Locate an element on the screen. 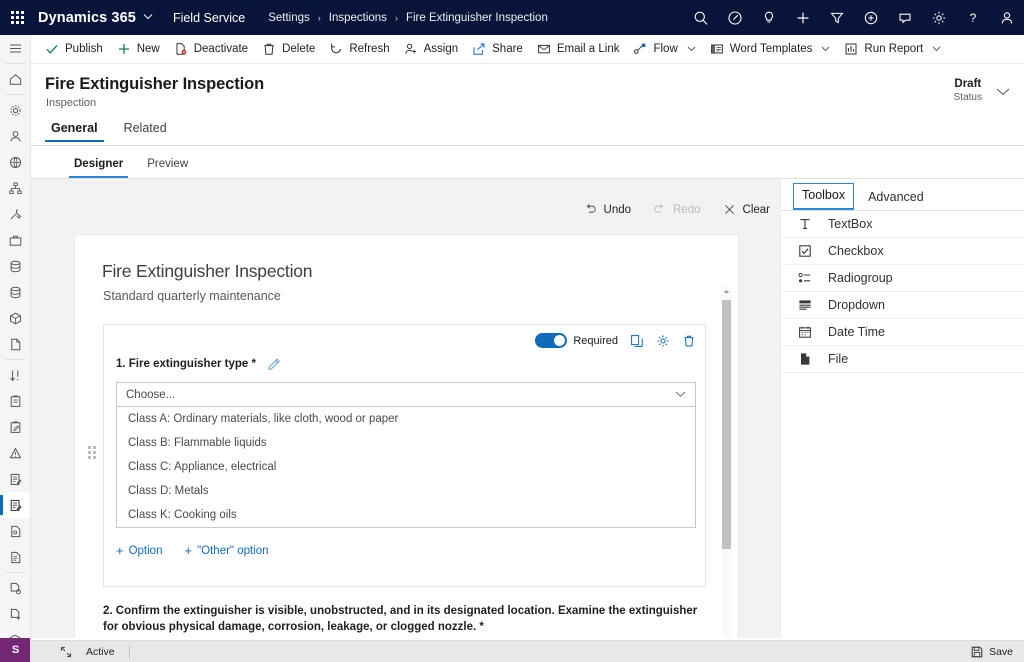 Image resolution: width=1024 pixels, height=662 pixels. toolbox-item-dropdown: Dropdown is located at coordinates (902, 305).